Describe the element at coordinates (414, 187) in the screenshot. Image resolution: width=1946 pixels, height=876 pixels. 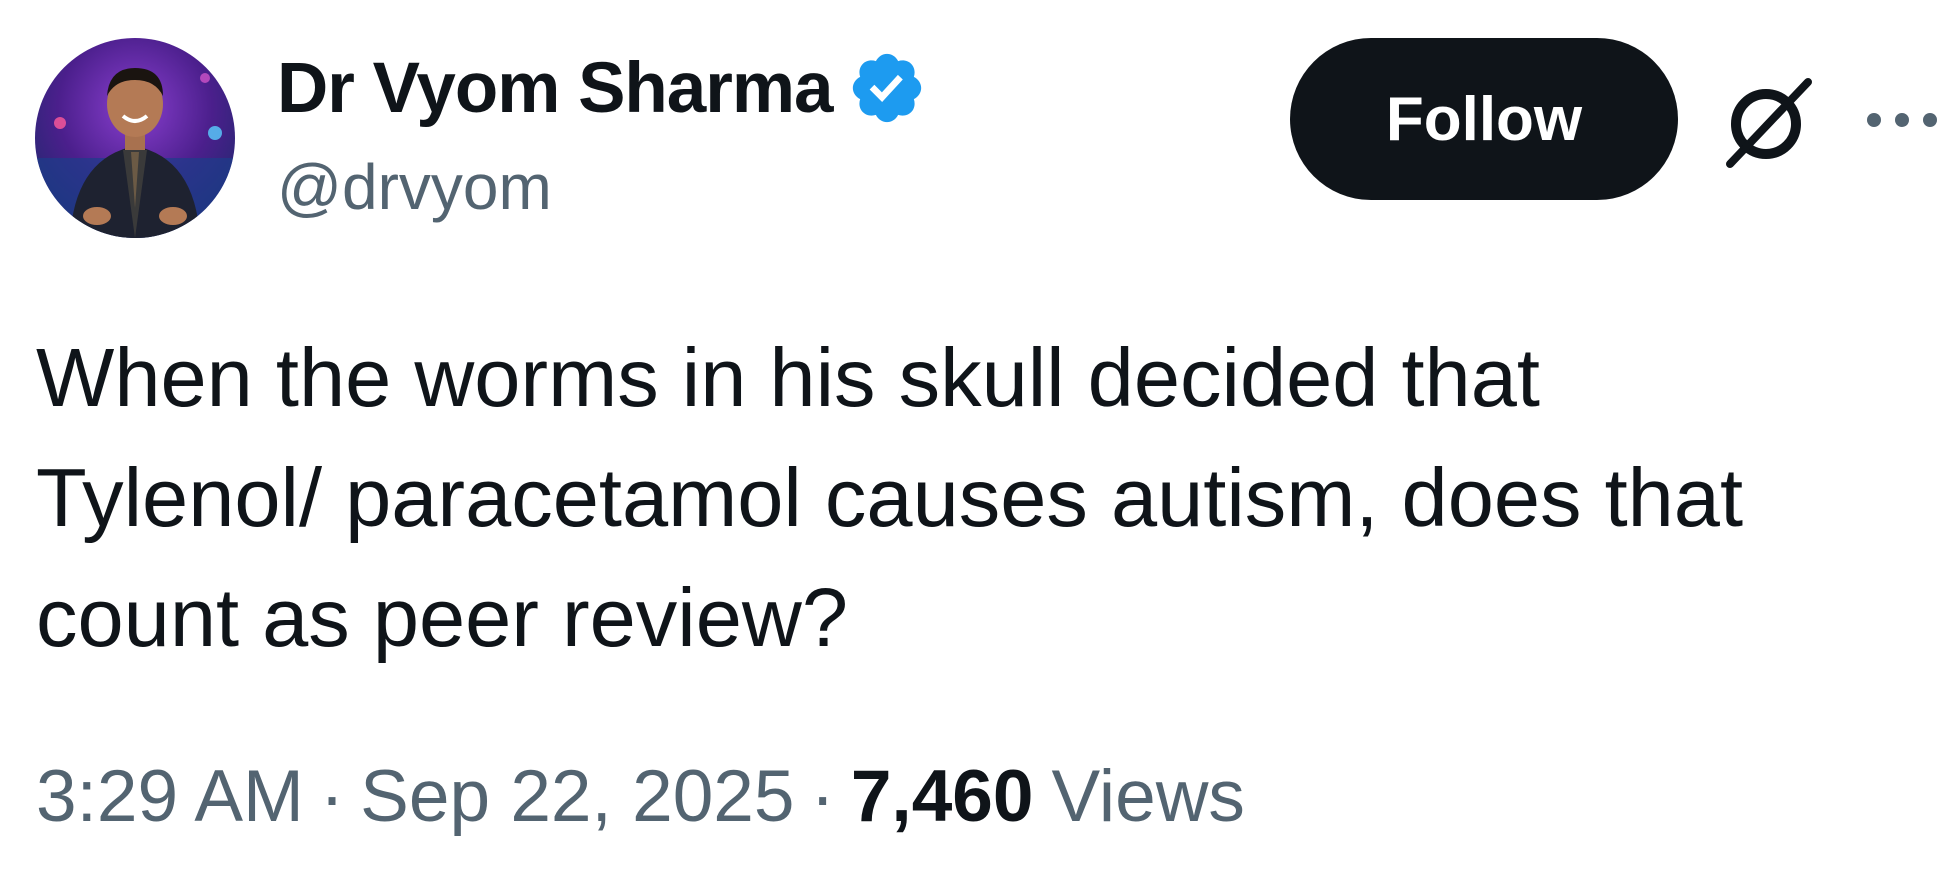
I see `author-handle: @drvyom` at that location.